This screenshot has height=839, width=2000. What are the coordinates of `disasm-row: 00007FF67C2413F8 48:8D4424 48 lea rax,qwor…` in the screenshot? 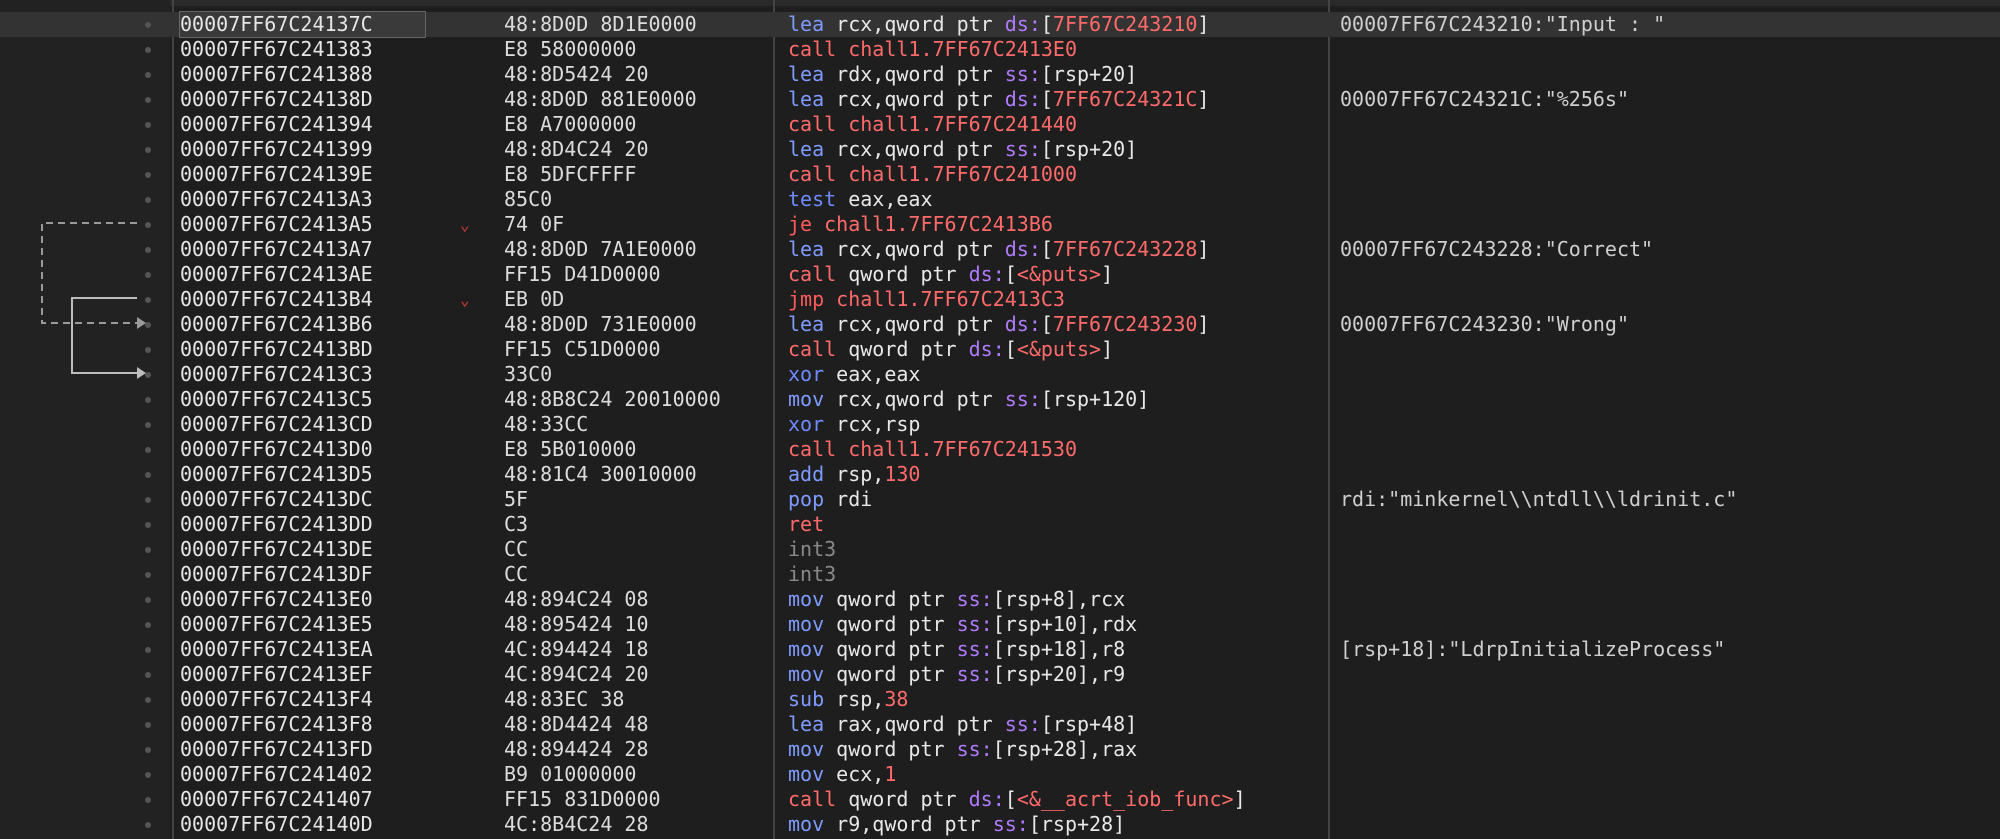 It's located at (1000, 724).